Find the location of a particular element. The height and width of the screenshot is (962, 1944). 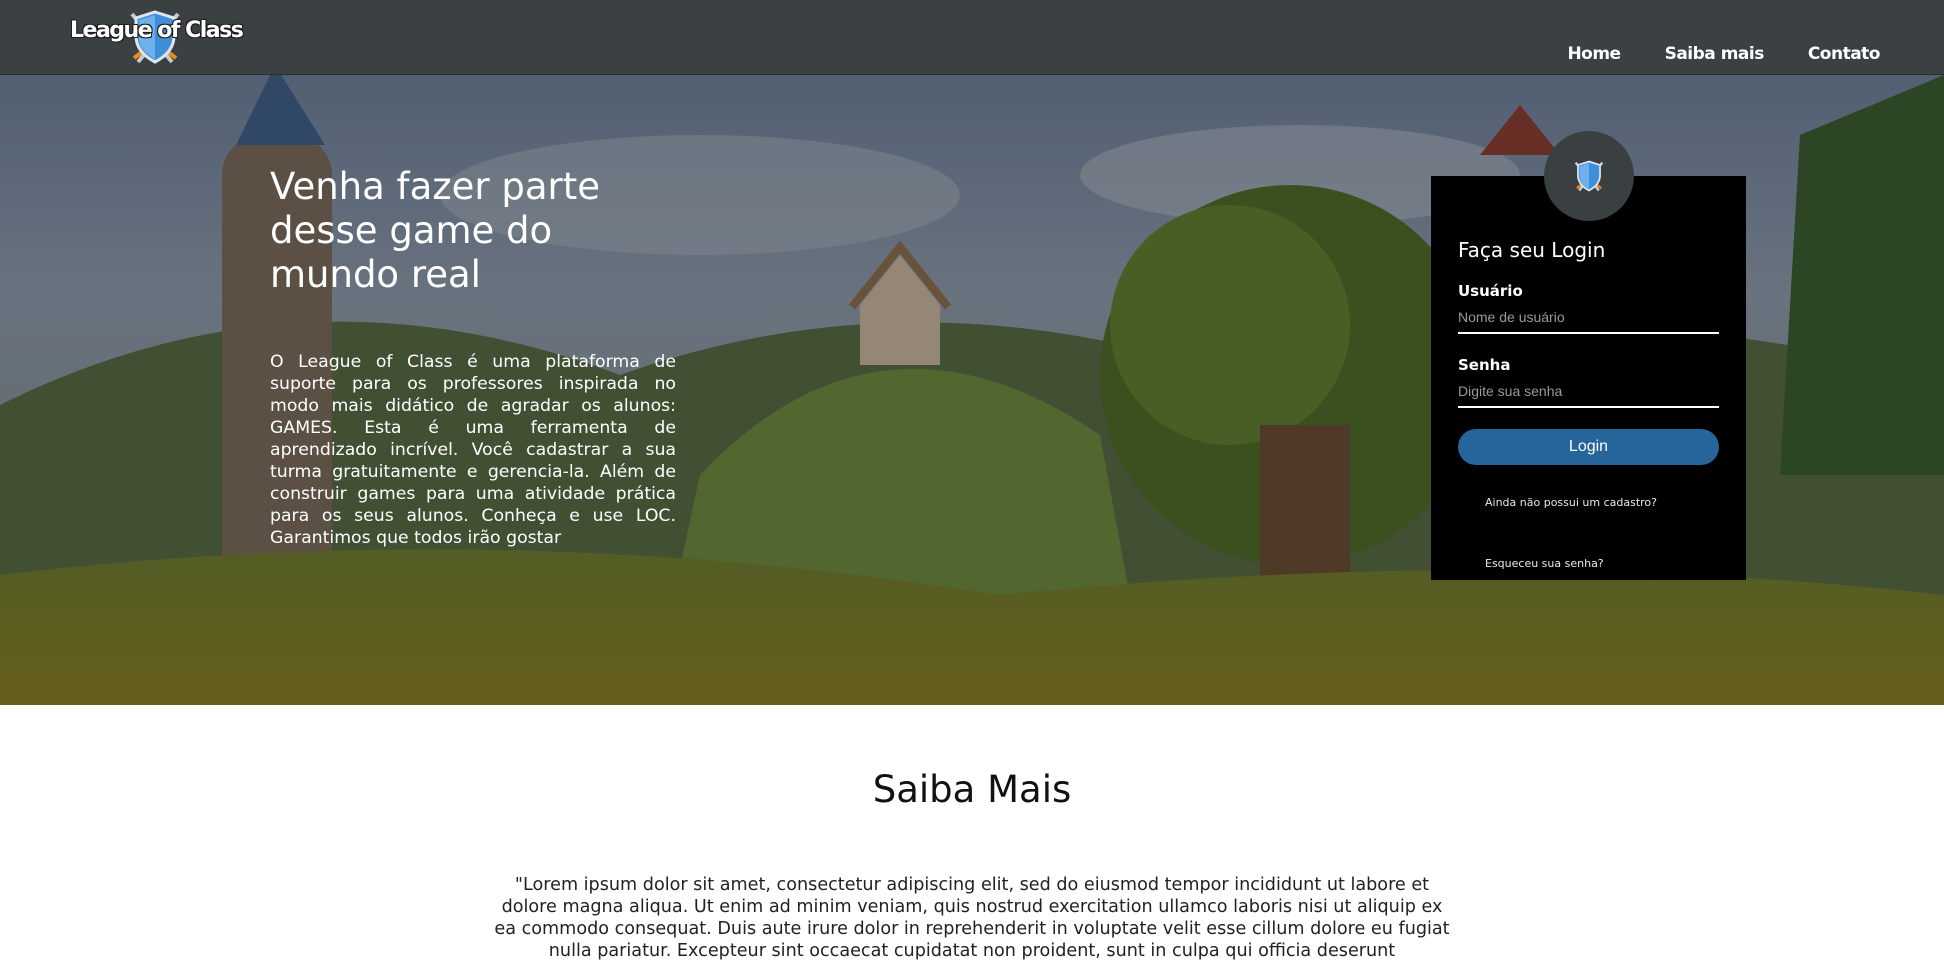

login-button: Login is located at coordinates (1588, 447).